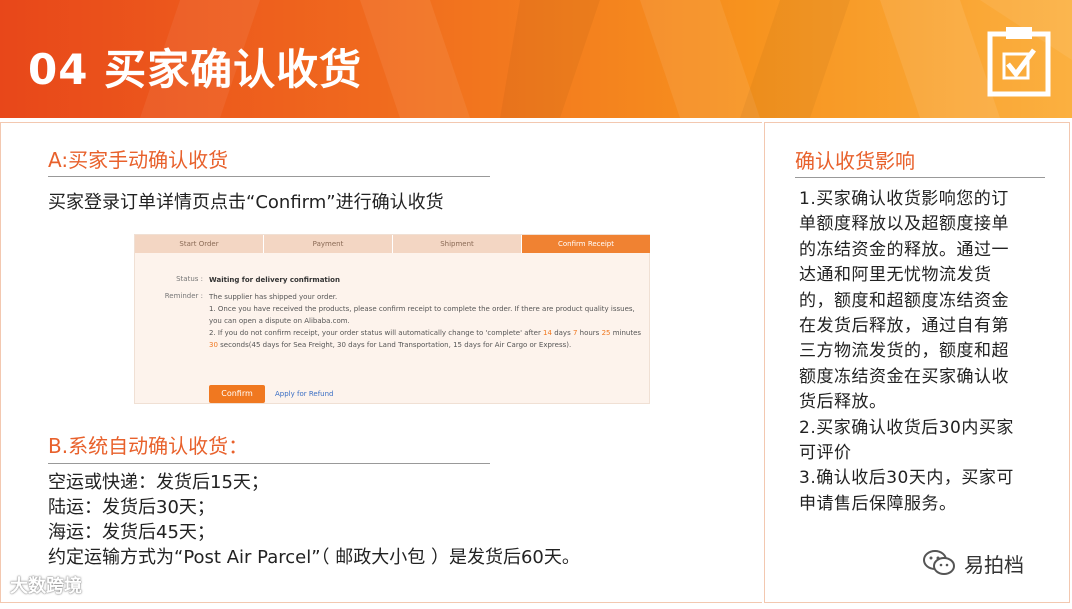 This screenshot has height=609, width=1072. What do you see at coordinates (1019, 62) in the screenshot?
I see `clipboard-check-icon` at bounding box center [1019, 62].